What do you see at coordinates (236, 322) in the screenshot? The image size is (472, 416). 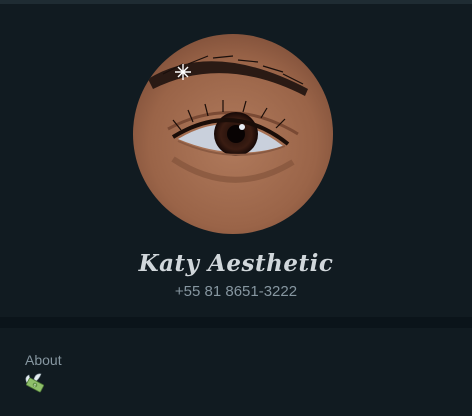 I see `section-divider` at bounding box center [236, 322].